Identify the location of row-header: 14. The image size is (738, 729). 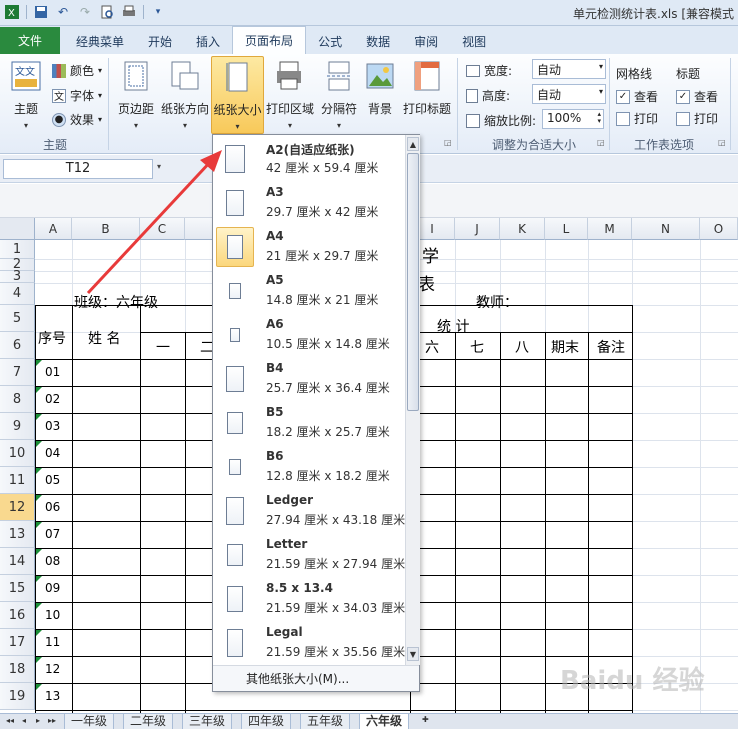
(17, 561).